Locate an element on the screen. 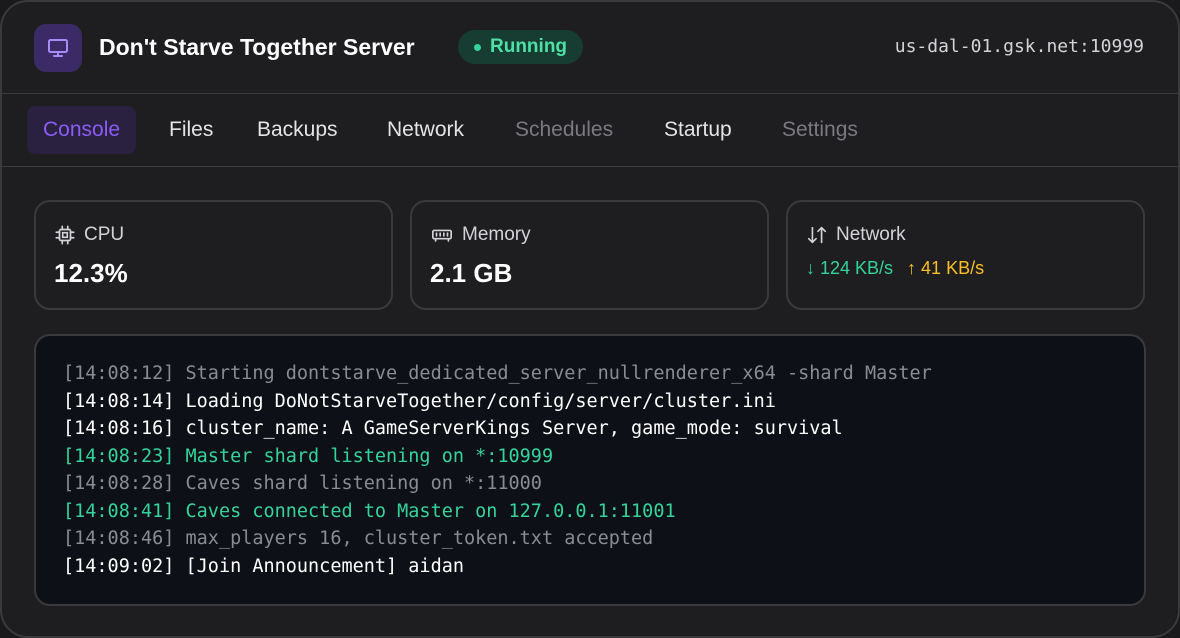 This screenshot has height=638, width=1180. tab-schedules: Schedules is located at coordinates (564, 130).